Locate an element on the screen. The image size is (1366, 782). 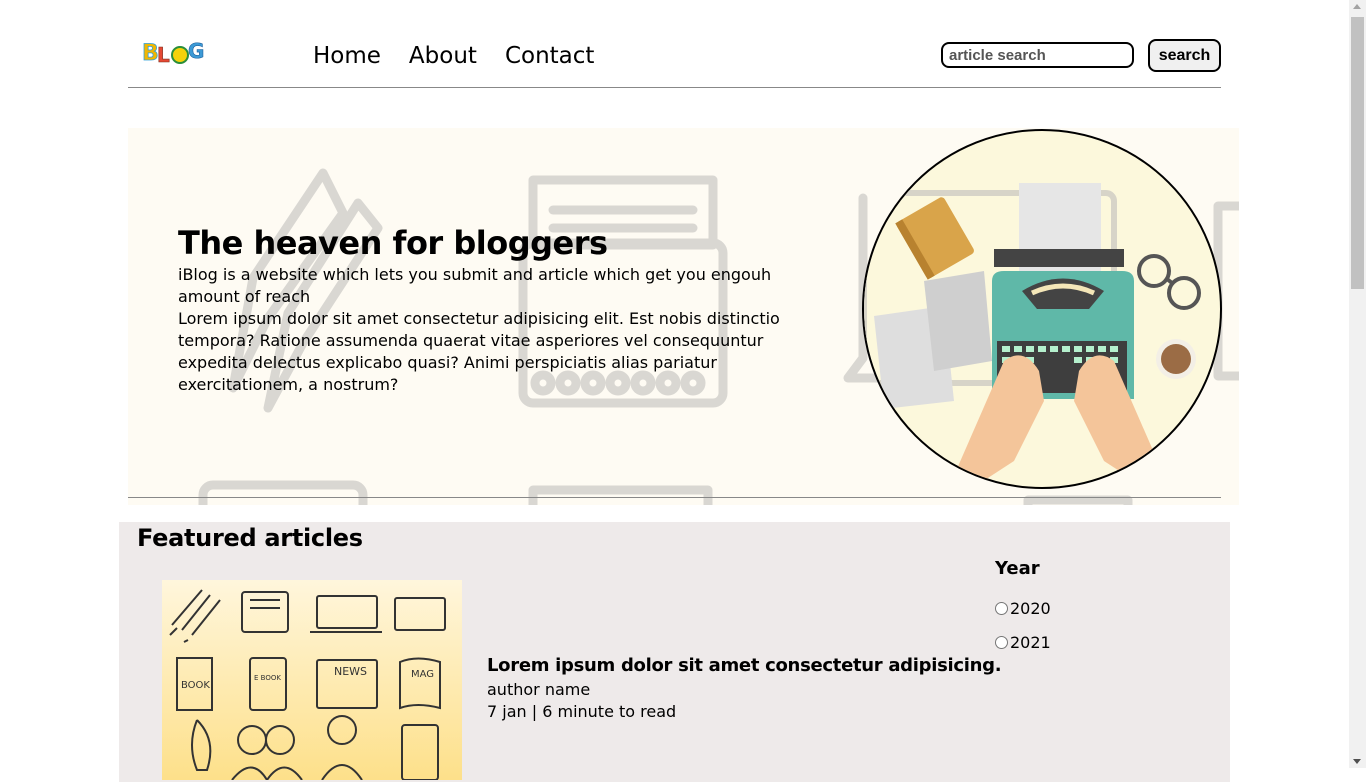
year-option-2020: 2020 is located at coordinates (1023, 608).